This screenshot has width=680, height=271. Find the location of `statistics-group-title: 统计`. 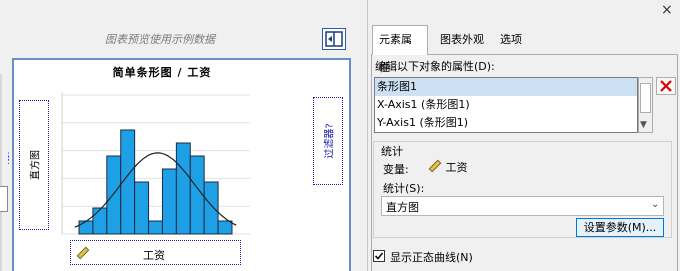

statistics-group-title: 统计 is located at coordinates (392, 151).